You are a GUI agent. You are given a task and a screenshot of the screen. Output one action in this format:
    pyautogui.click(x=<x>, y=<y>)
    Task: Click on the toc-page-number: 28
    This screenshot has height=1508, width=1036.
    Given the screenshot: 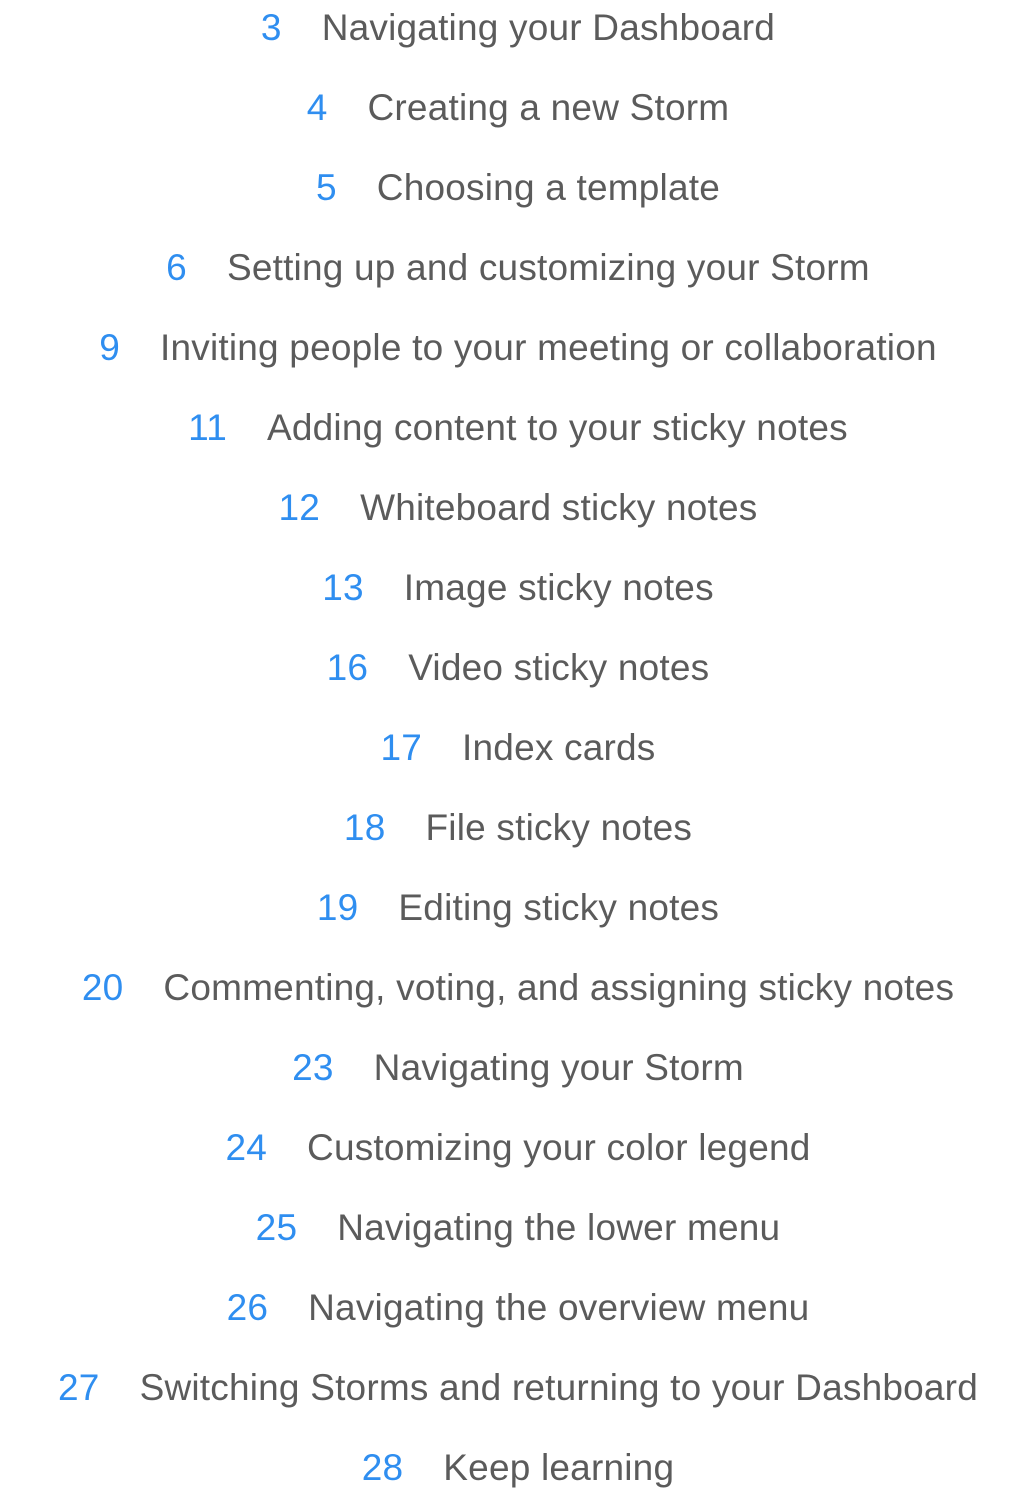 What is the action you would take?
    pyautogui.click(x=382, y=1467)
    